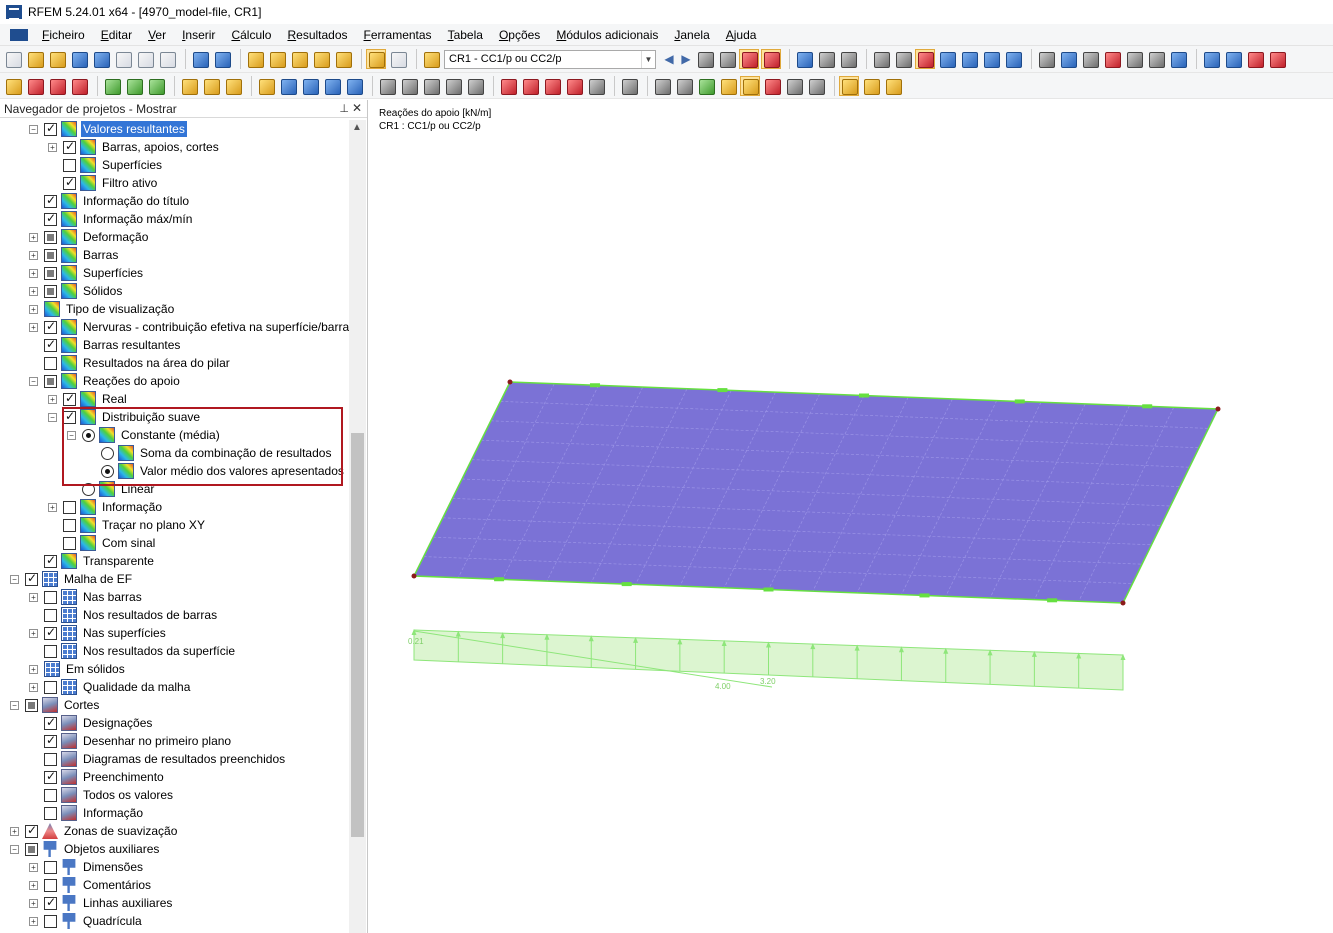  Describe the element at coordinates (101, 903) in the screenshot. I see `navigator-item: + Linhas auxiliares` at that location.